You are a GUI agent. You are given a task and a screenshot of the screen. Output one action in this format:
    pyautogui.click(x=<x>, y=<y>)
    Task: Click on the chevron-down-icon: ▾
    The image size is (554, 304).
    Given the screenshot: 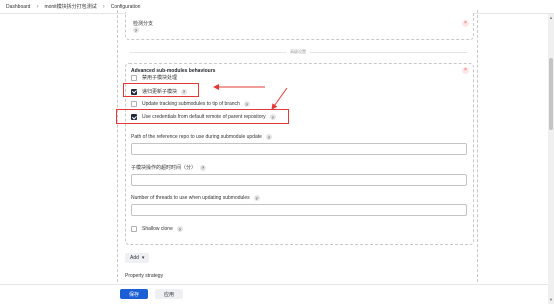 What is the action you would take?
    pyautogui.click(x=143, y=258)
    